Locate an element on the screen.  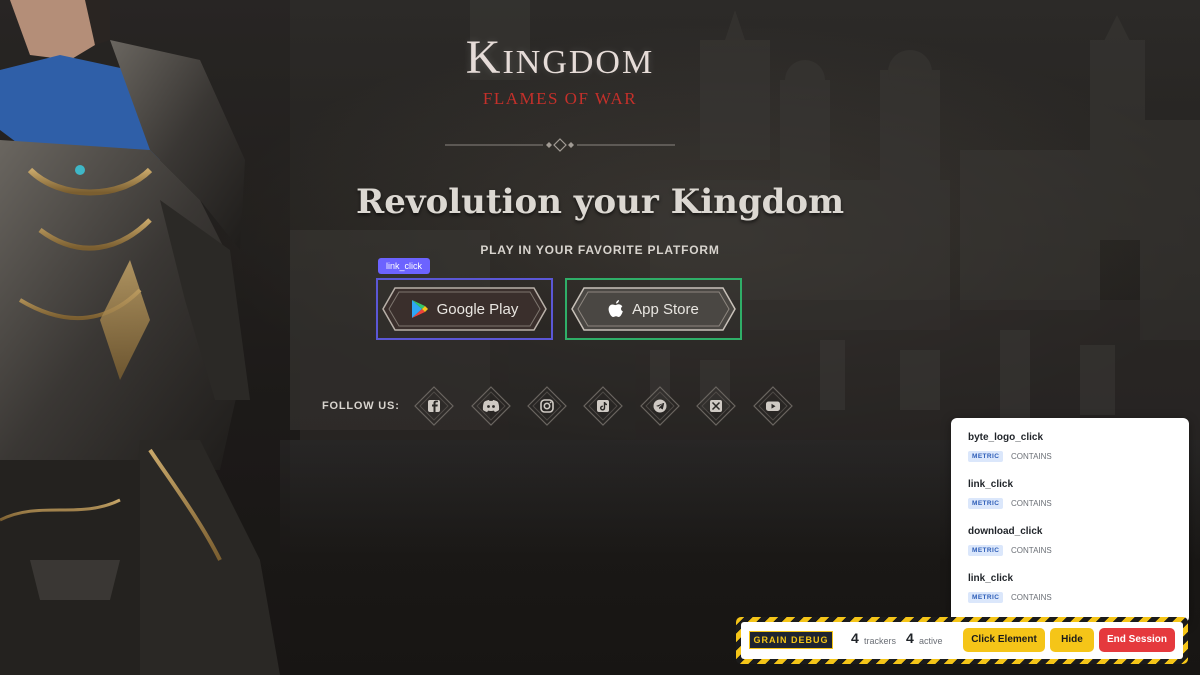
tiktok-icon is located at coordinates (603, 406).